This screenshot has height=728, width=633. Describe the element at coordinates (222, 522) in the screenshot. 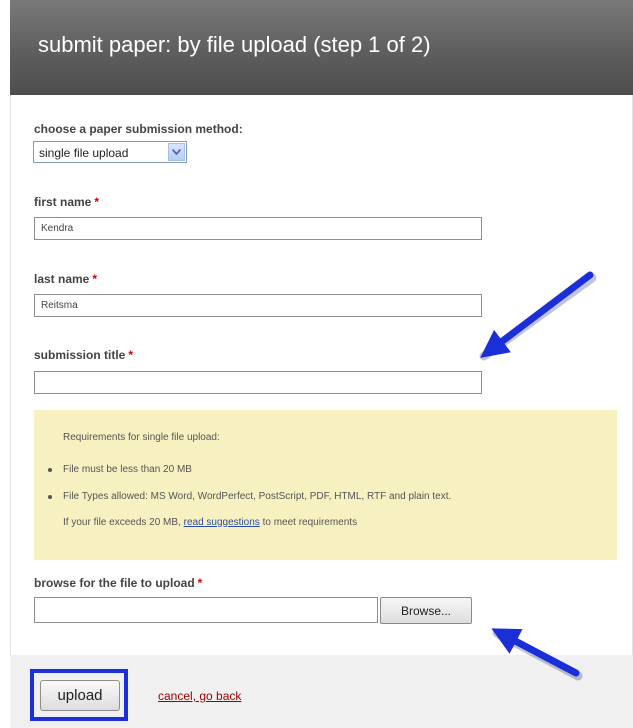

I see `read-suggestions-link: read suggestions` at that location.